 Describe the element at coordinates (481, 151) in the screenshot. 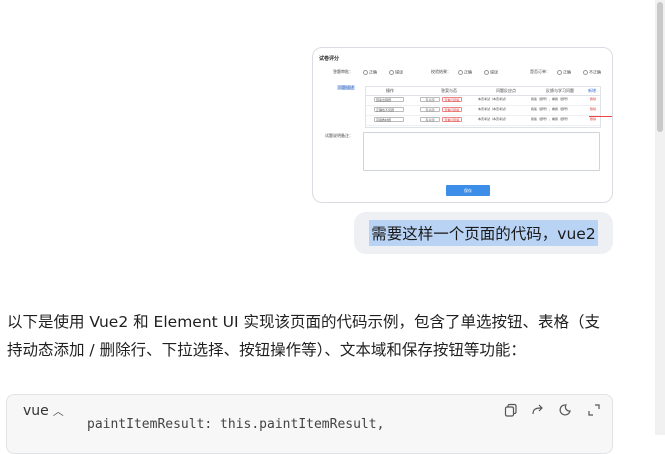

I see `mini-textarea` at that location.